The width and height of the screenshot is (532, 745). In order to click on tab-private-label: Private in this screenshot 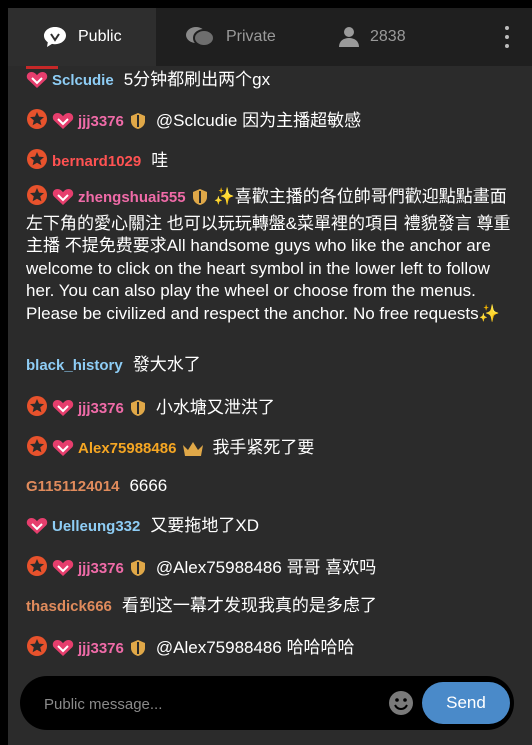, I will do `click(251, 36)`.